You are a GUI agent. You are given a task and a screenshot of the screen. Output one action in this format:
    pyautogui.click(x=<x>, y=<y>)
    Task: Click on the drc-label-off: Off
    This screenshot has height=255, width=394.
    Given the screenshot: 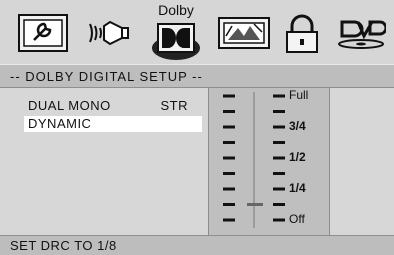 What is the action you would take?
    pyautogui.click(x=297, y=219)
    